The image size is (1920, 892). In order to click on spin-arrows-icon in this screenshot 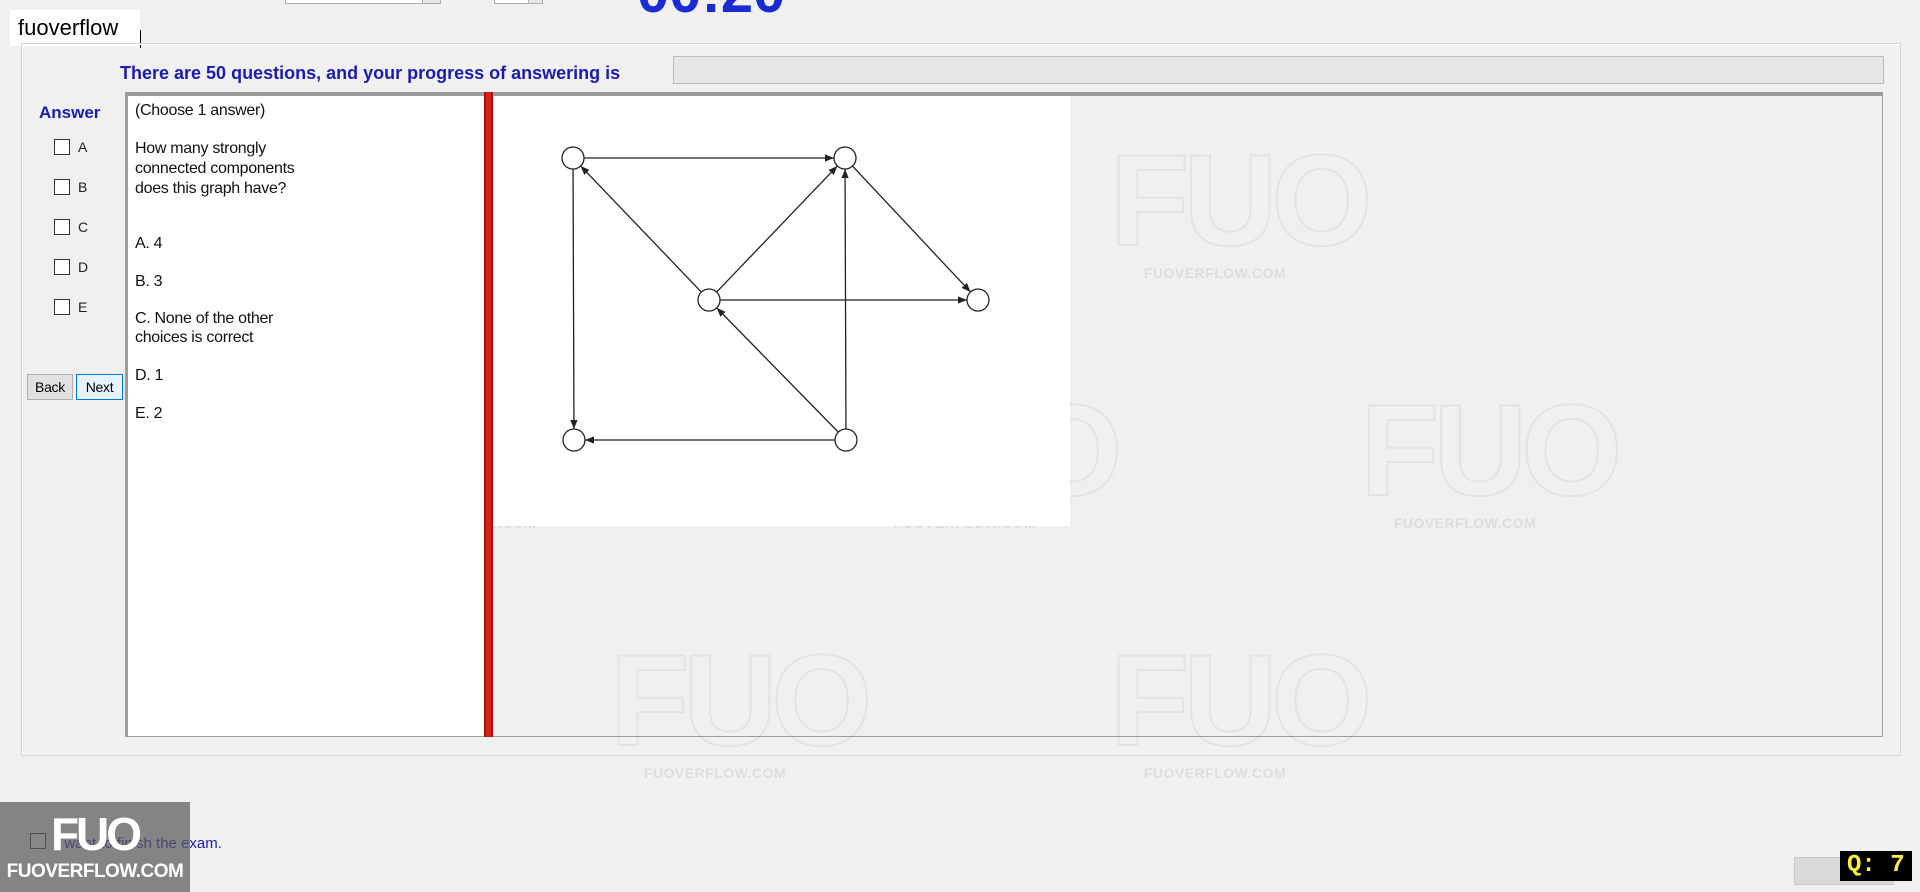, I will do `click(535, 1)`.